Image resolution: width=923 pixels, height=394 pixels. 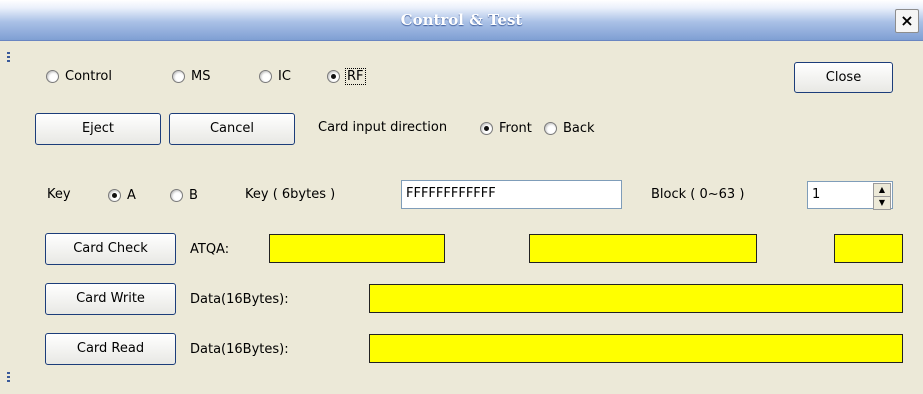 I want to click on radio-label: Front, so click(x=515, y=128).